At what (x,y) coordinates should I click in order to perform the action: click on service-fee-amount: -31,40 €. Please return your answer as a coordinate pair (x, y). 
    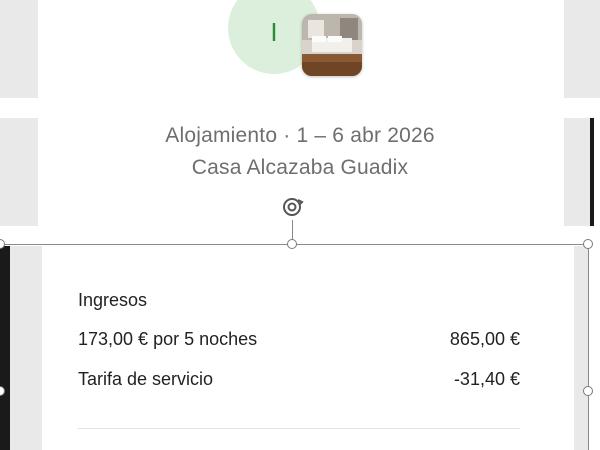
    Looking at the image, I should click on (486, 379).